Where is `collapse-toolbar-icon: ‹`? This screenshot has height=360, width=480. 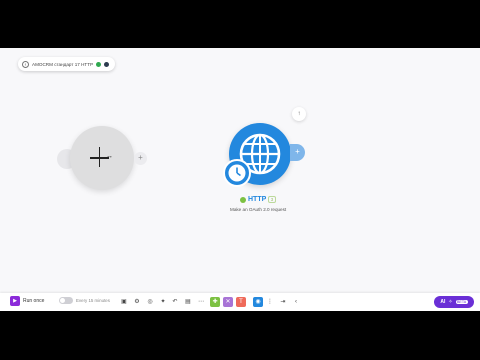
collapse-toolbar-icon: ‹ is located at coordinates (296, 302).